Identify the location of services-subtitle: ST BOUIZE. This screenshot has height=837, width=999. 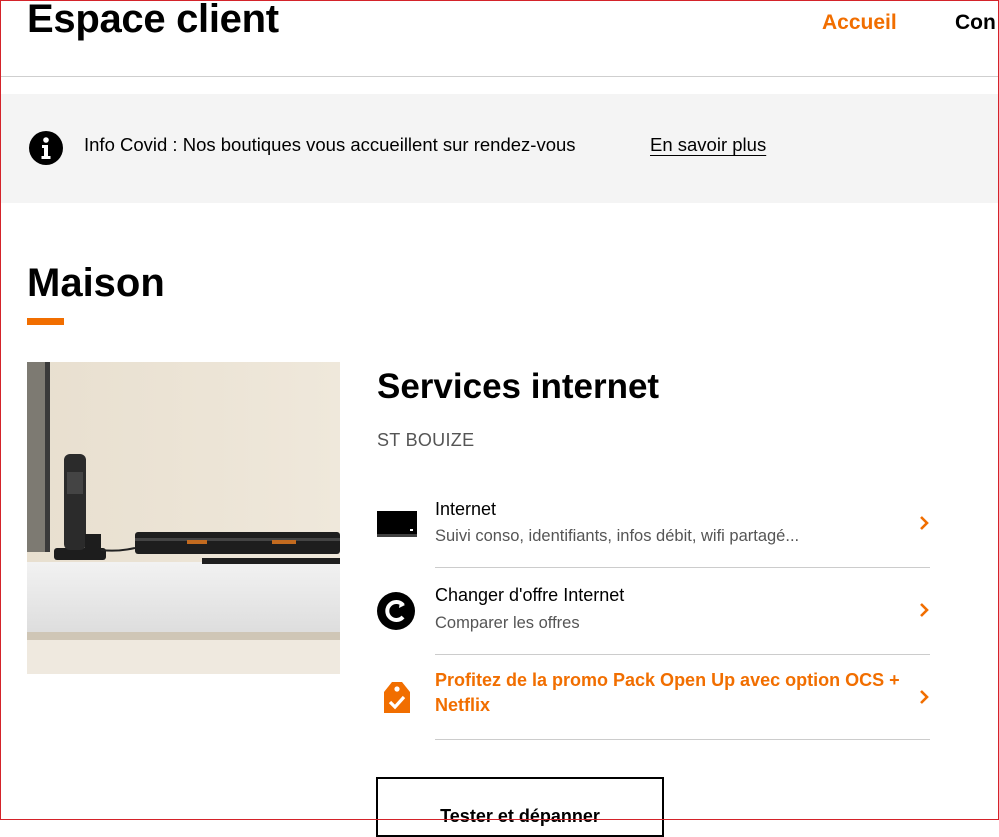
(426, 440).